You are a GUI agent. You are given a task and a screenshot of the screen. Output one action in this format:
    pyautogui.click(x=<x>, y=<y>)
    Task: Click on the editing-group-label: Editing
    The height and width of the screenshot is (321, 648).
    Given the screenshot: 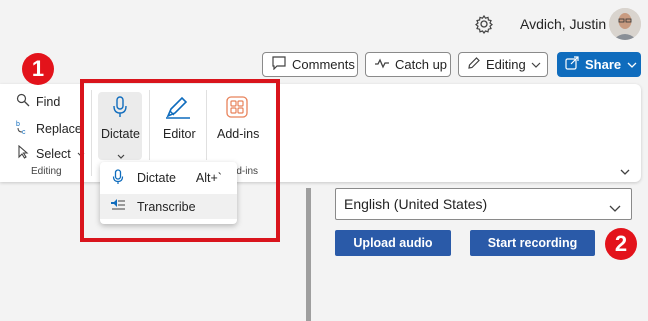 What is the action you would take?
    pyautogui.click(x=46, y=171)
    